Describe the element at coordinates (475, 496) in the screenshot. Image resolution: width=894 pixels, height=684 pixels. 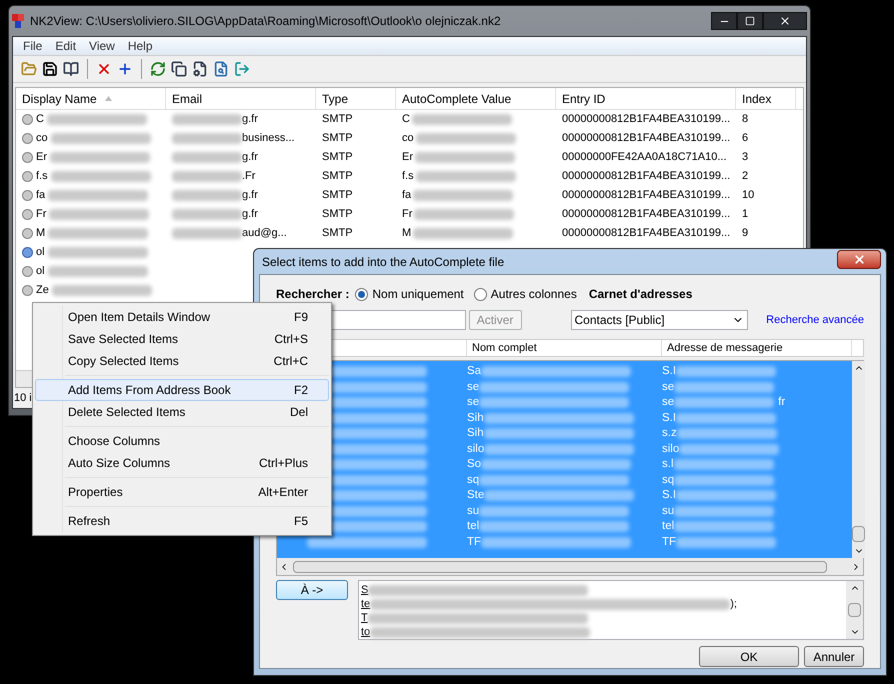
I see `list-cell-text: Ste` at that location.